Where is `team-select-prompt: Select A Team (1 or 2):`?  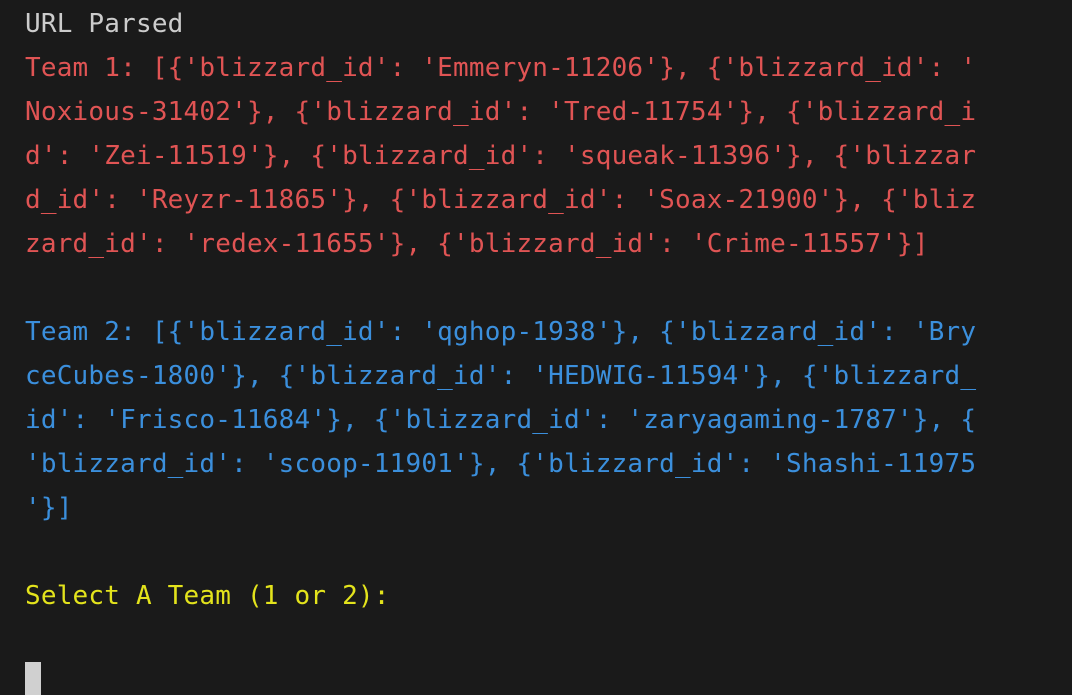 team-select-prompt: Select A Team (1 or 2): is located at coordinates (207, 596).